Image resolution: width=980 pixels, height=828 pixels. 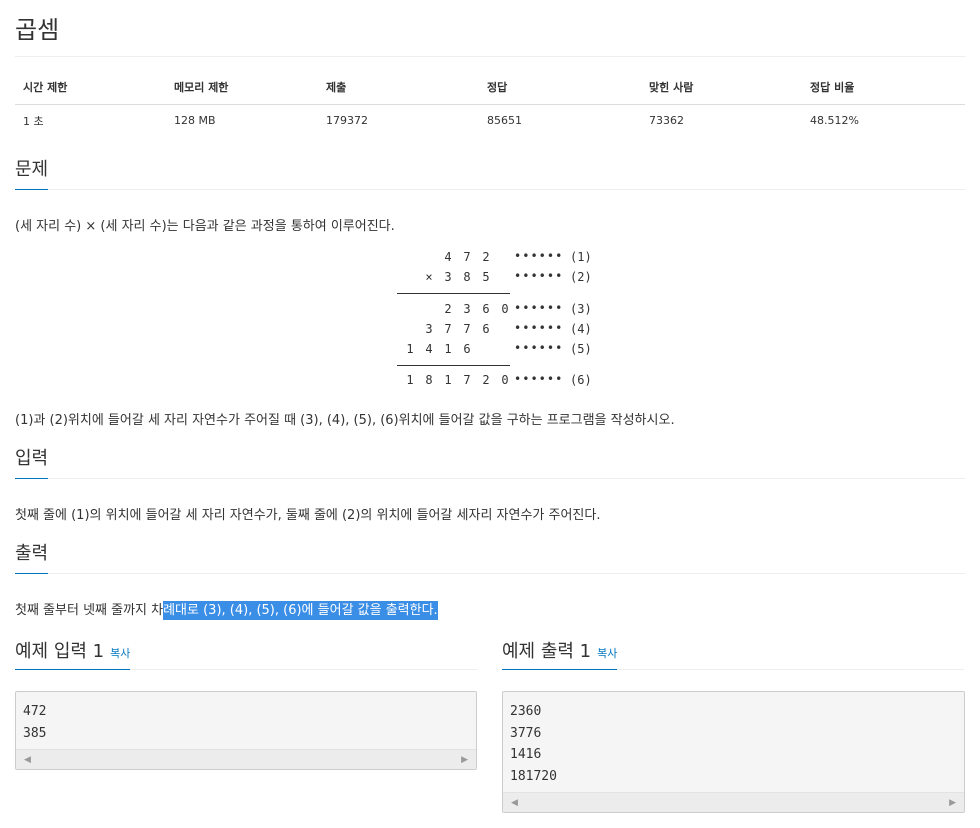 I want to click on title-divider, so click(x=490, y=56).